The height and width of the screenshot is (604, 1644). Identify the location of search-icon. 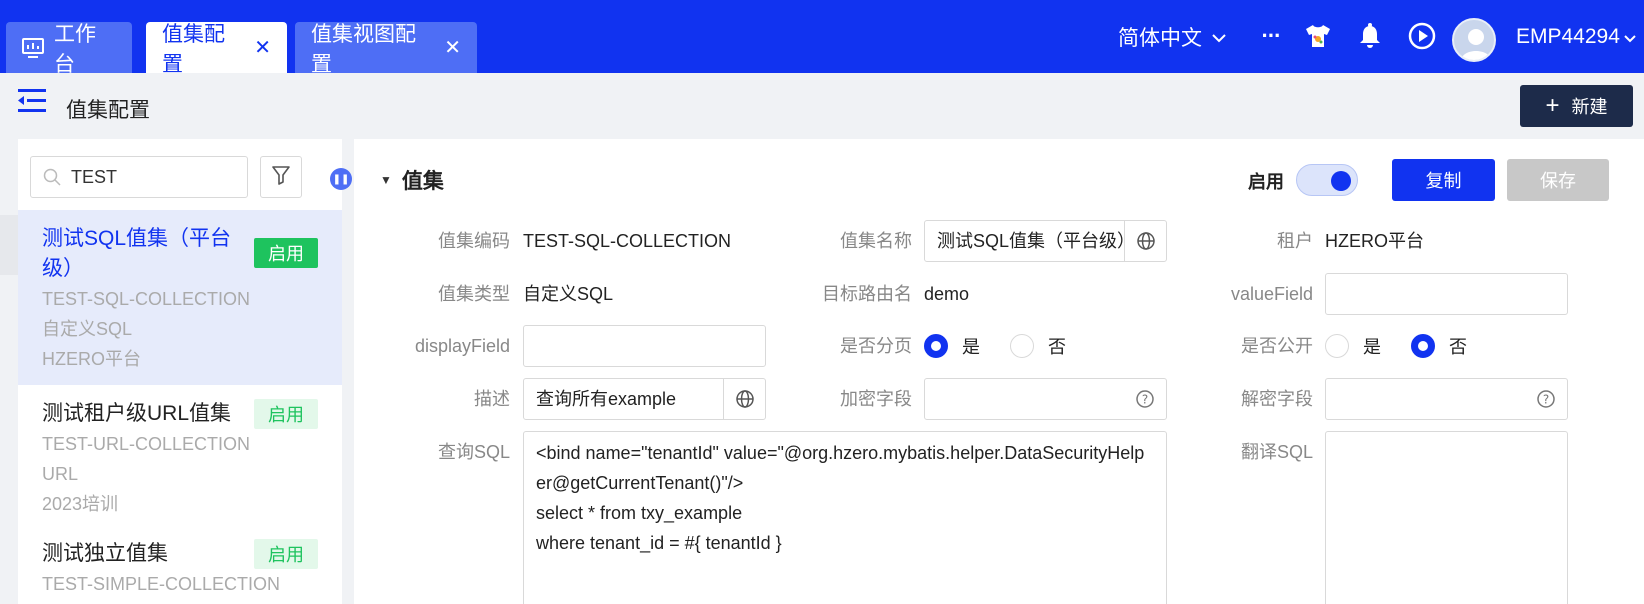
(52, 177).